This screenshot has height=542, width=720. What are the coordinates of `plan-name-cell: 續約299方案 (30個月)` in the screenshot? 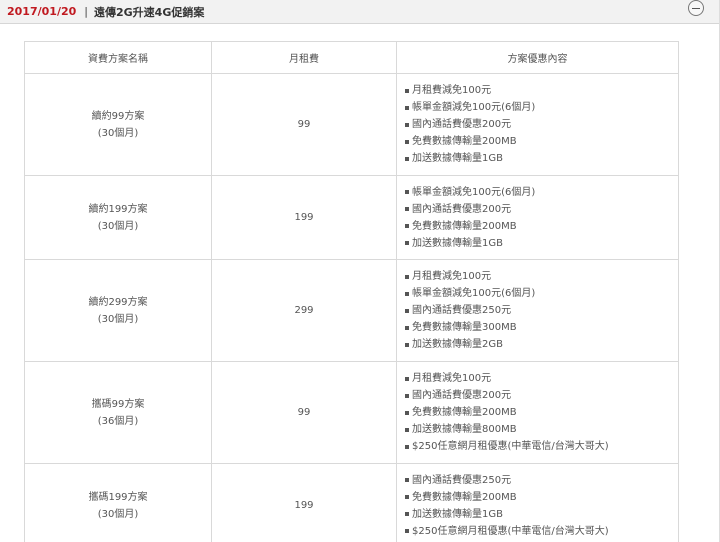 It's located at (118, 310).